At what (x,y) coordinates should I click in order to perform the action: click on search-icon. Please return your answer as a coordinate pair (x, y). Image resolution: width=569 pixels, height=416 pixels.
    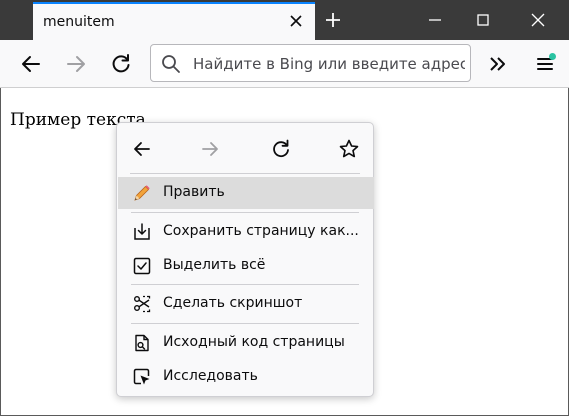
    Looking at the image, I should click on (171, 64).